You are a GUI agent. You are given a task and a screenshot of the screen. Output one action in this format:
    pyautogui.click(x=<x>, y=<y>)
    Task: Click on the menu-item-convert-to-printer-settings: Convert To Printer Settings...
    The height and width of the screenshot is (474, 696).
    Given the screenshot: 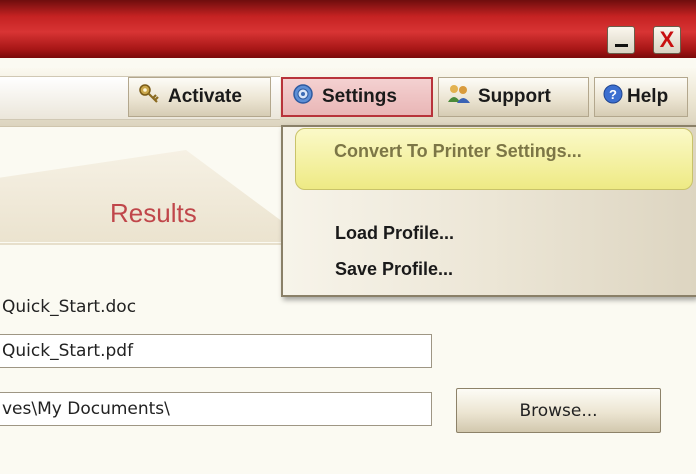 What is the action you would take?
    pyautogui.click(x=494, y=159)
    